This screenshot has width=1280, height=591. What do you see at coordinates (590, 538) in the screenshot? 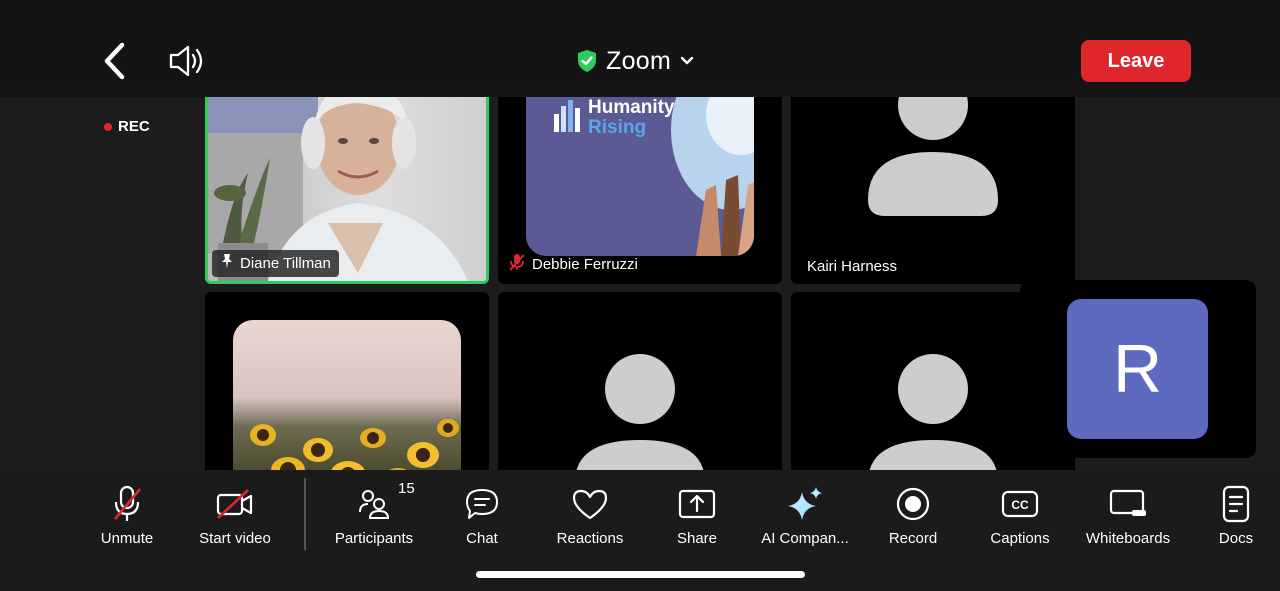
I see `toolbar-label: Reactions` at bounding box center [590, 538].